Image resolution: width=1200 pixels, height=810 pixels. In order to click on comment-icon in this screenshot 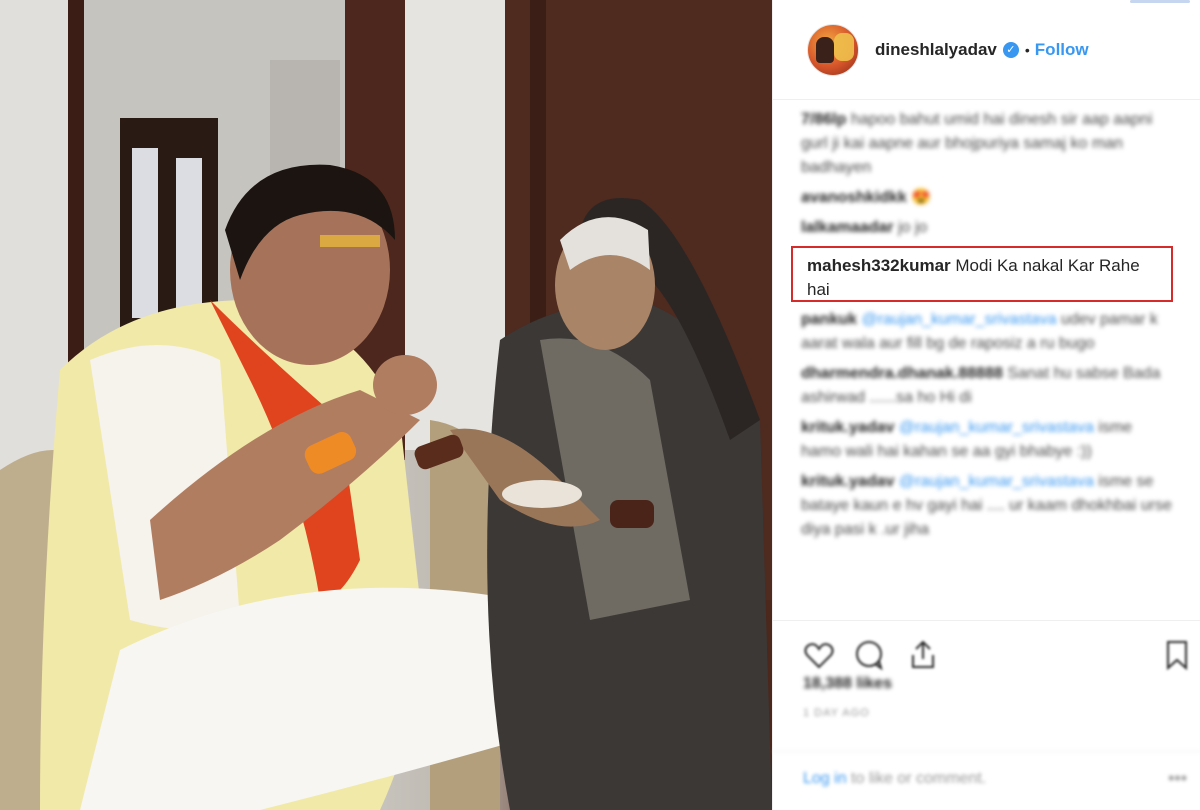, I will do `click(869, 655)`.